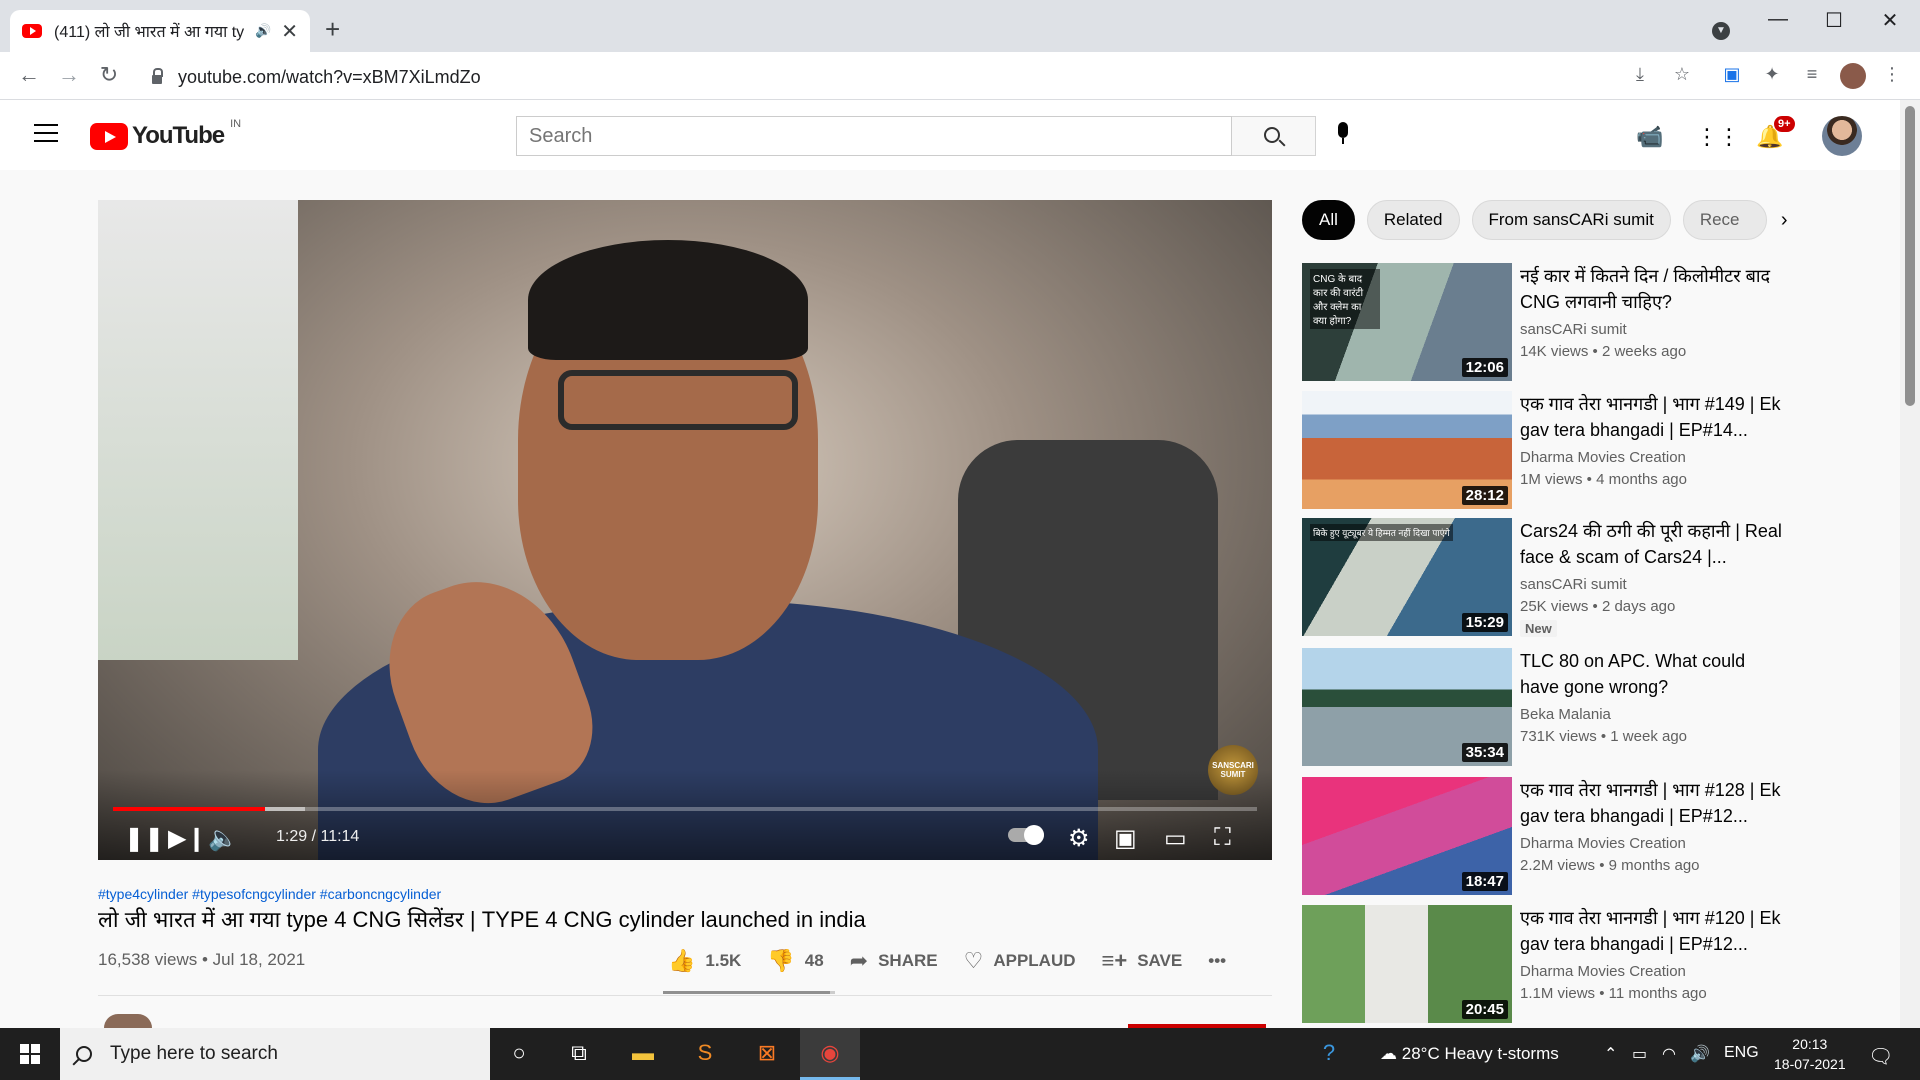 This screenshot has height=1080, width=1920. Describe the element at coordinates (519, 1054) in the screenshot. I see `cortana-icon: ○` at that location.